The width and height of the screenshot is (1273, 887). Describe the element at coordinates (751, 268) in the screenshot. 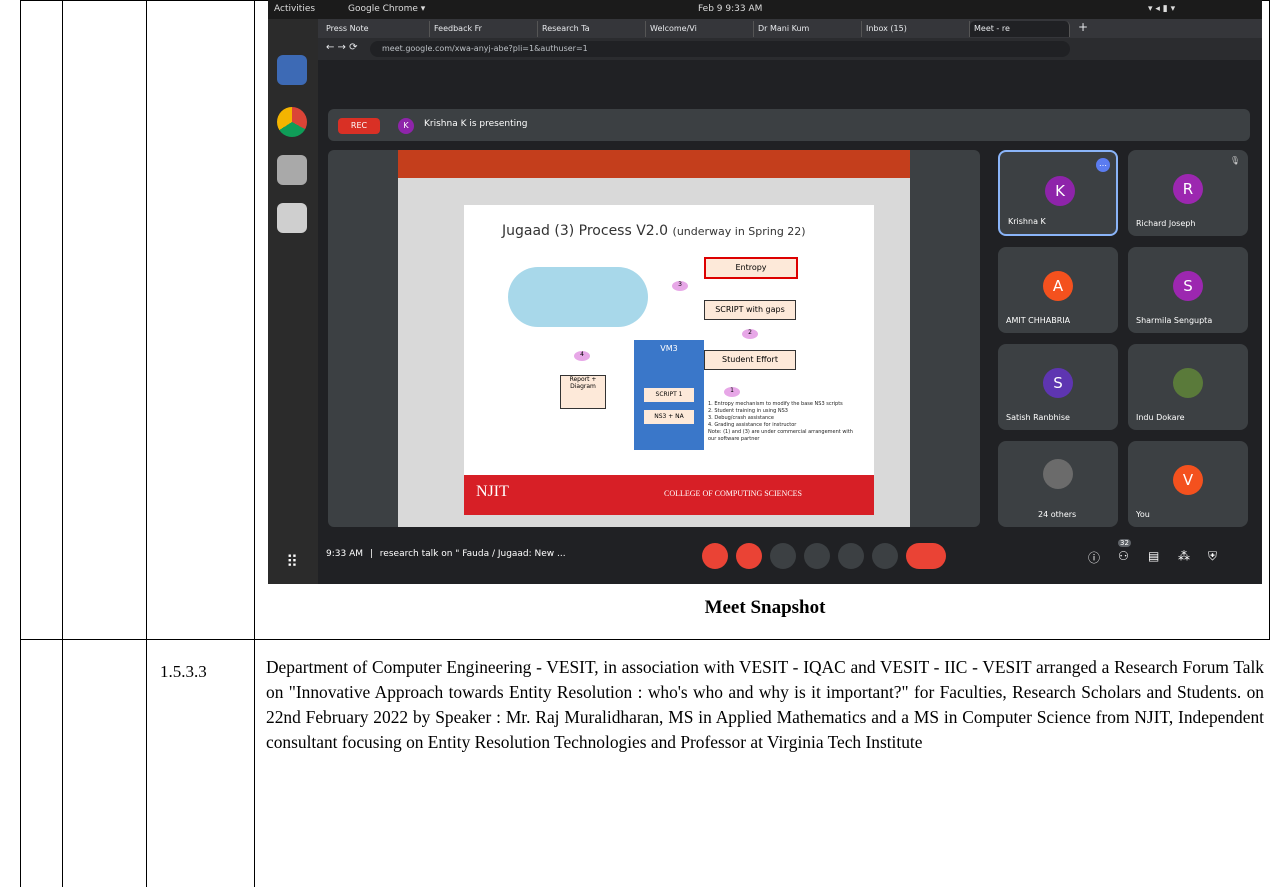

I see `entropy-box: Entropy` at that location.